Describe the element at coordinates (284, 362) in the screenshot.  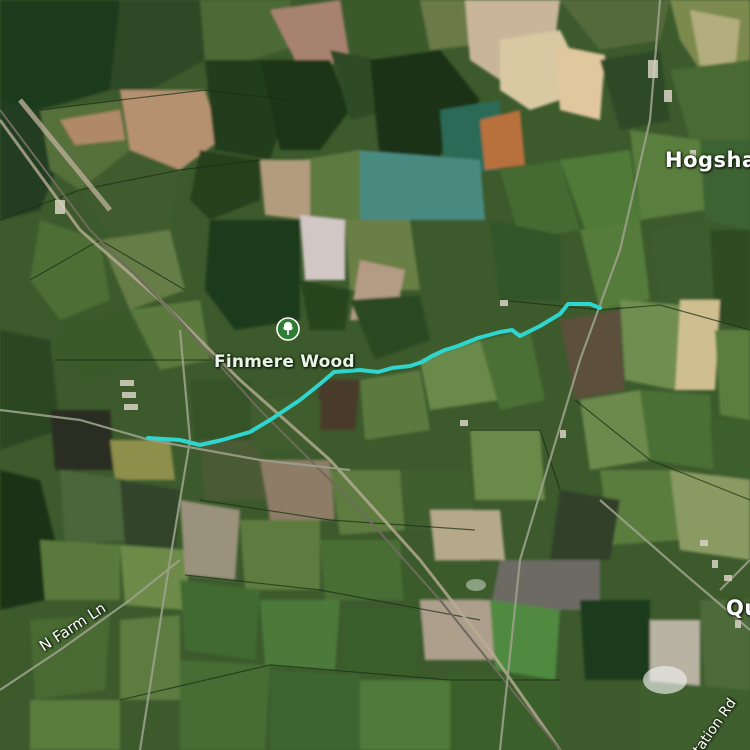
I see `poi-label: Finmere Wood` at that location.